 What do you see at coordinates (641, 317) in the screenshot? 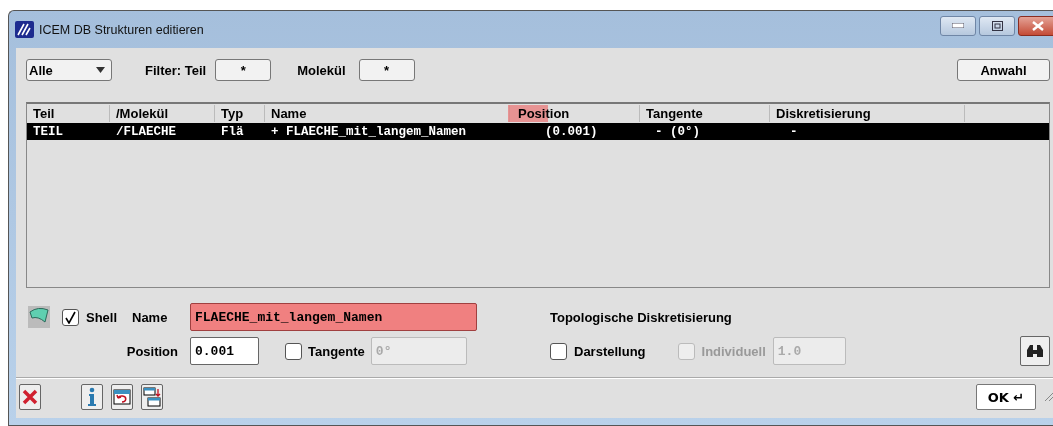
I see `section-title: Topologische Diskretisierung` at bounding box center [641, 317].